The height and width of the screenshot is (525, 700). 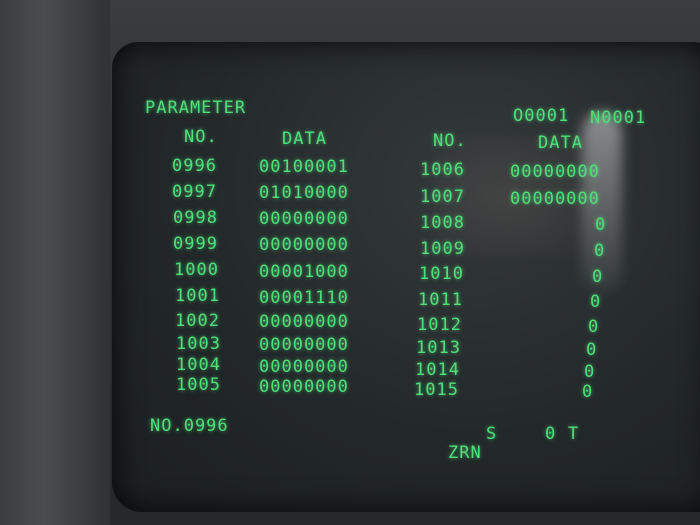 What do you see at coordinates (197, 321) in the screenshot?
I see `param-no: 1002` at bounding box center [197, 321].